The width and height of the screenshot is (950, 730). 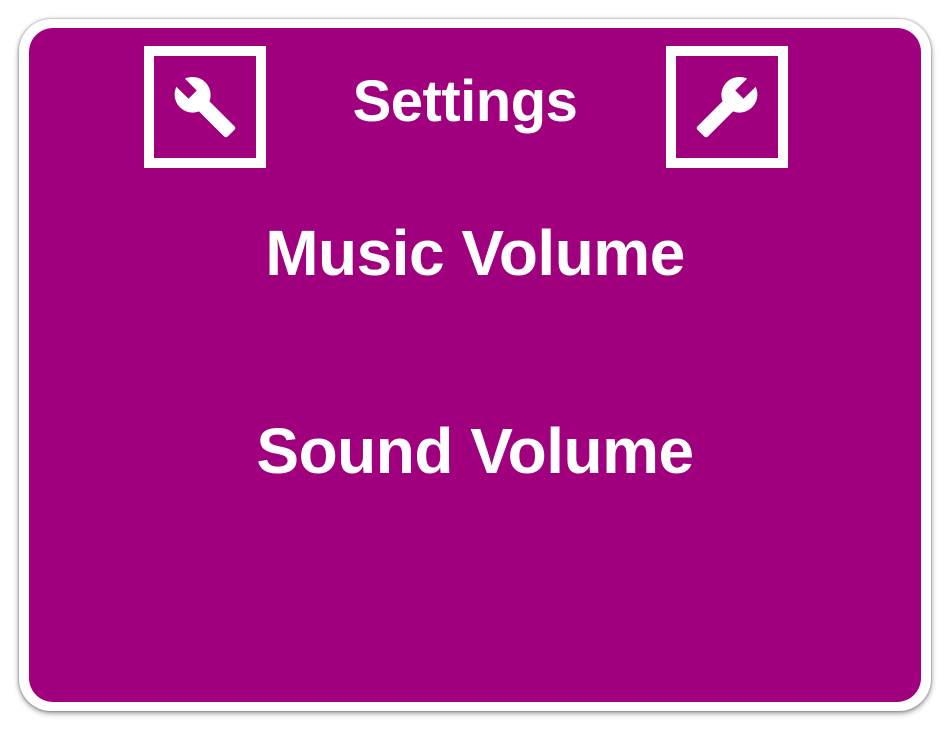 I want to click on sound-volume-option: Sound Volume, so click(x=475, y=451).